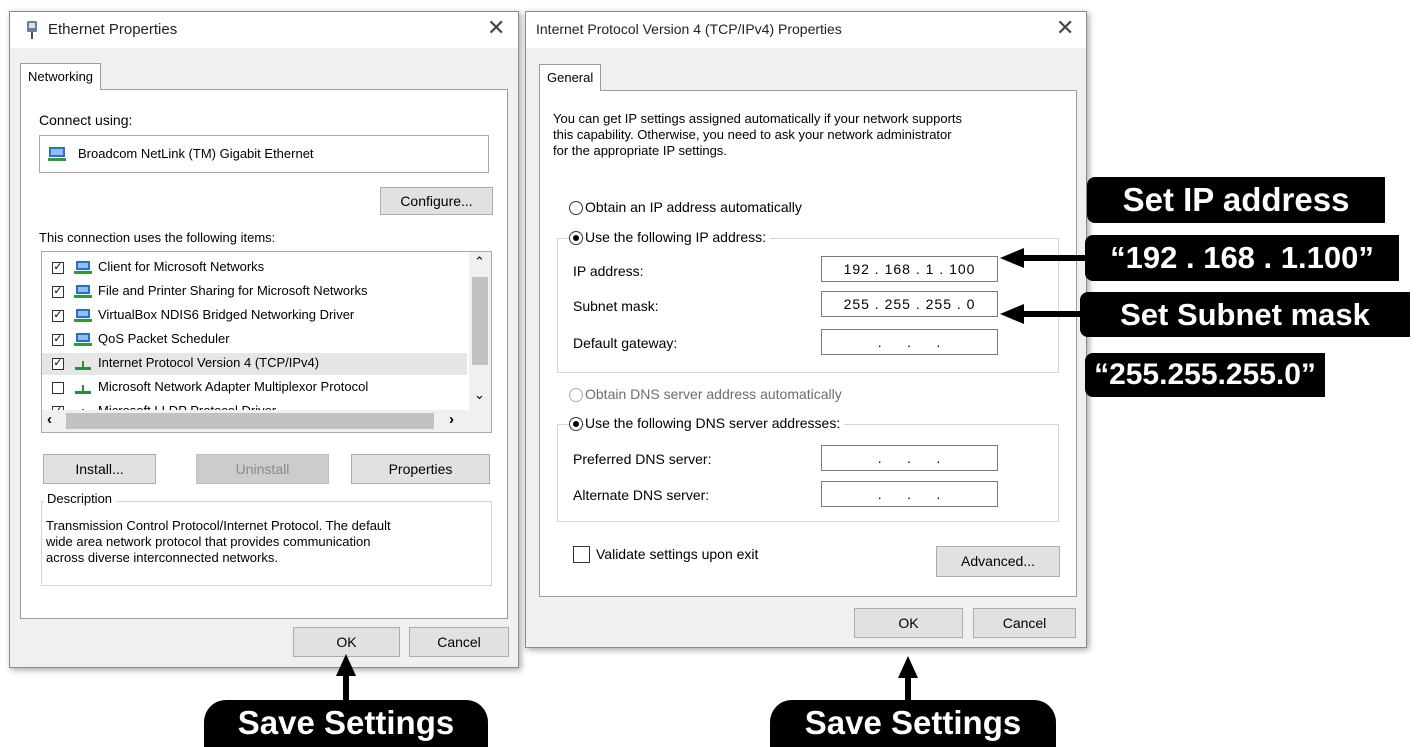  Describe the element at coordinates (908, 678) in the screenshot. I see `arrow-to-ipv4-ok` at that location.